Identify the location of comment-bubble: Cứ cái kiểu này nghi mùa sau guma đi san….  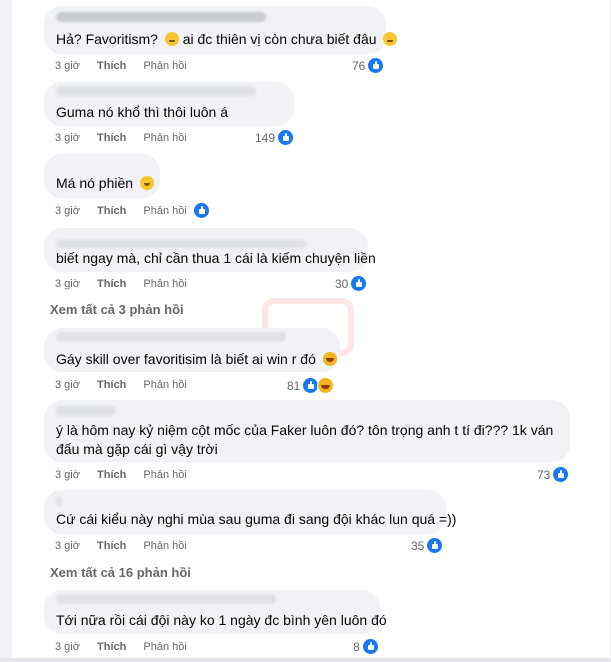
(250, 512).